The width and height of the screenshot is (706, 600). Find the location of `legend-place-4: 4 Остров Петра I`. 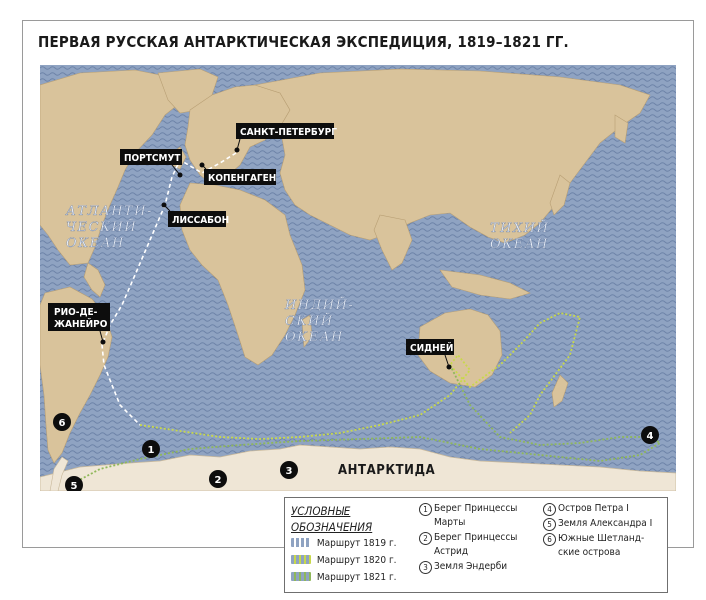

legend-place-4: 4 Остров Петра I is located at coordinates (607, 509).